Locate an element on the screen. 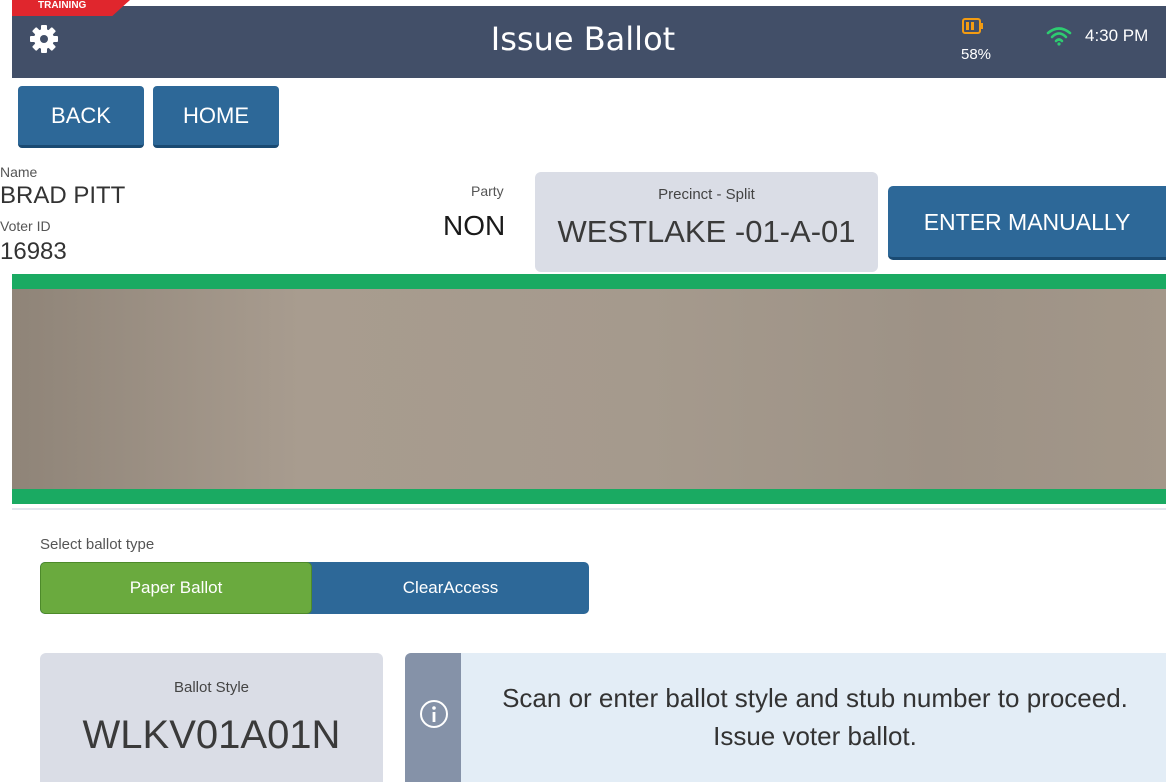 This screenshot has width=1166, height=782. clearaccess-option: ClearAccess is located at coordinates (450, 588).